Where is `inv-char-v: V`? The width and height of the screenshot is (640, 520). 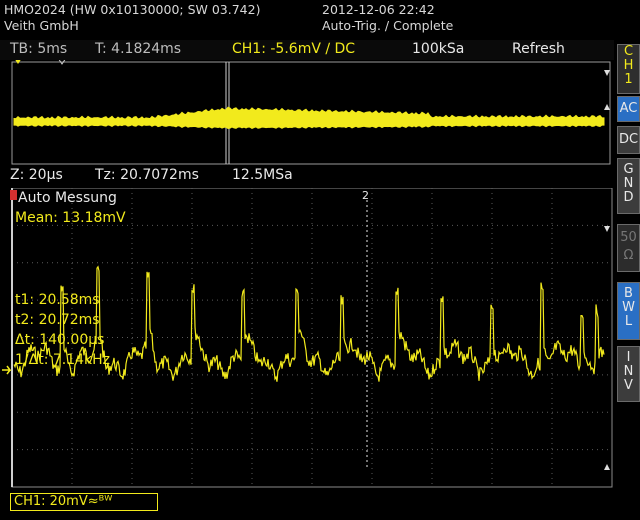
inv-char-v: V is located at coordinates (628, 385).